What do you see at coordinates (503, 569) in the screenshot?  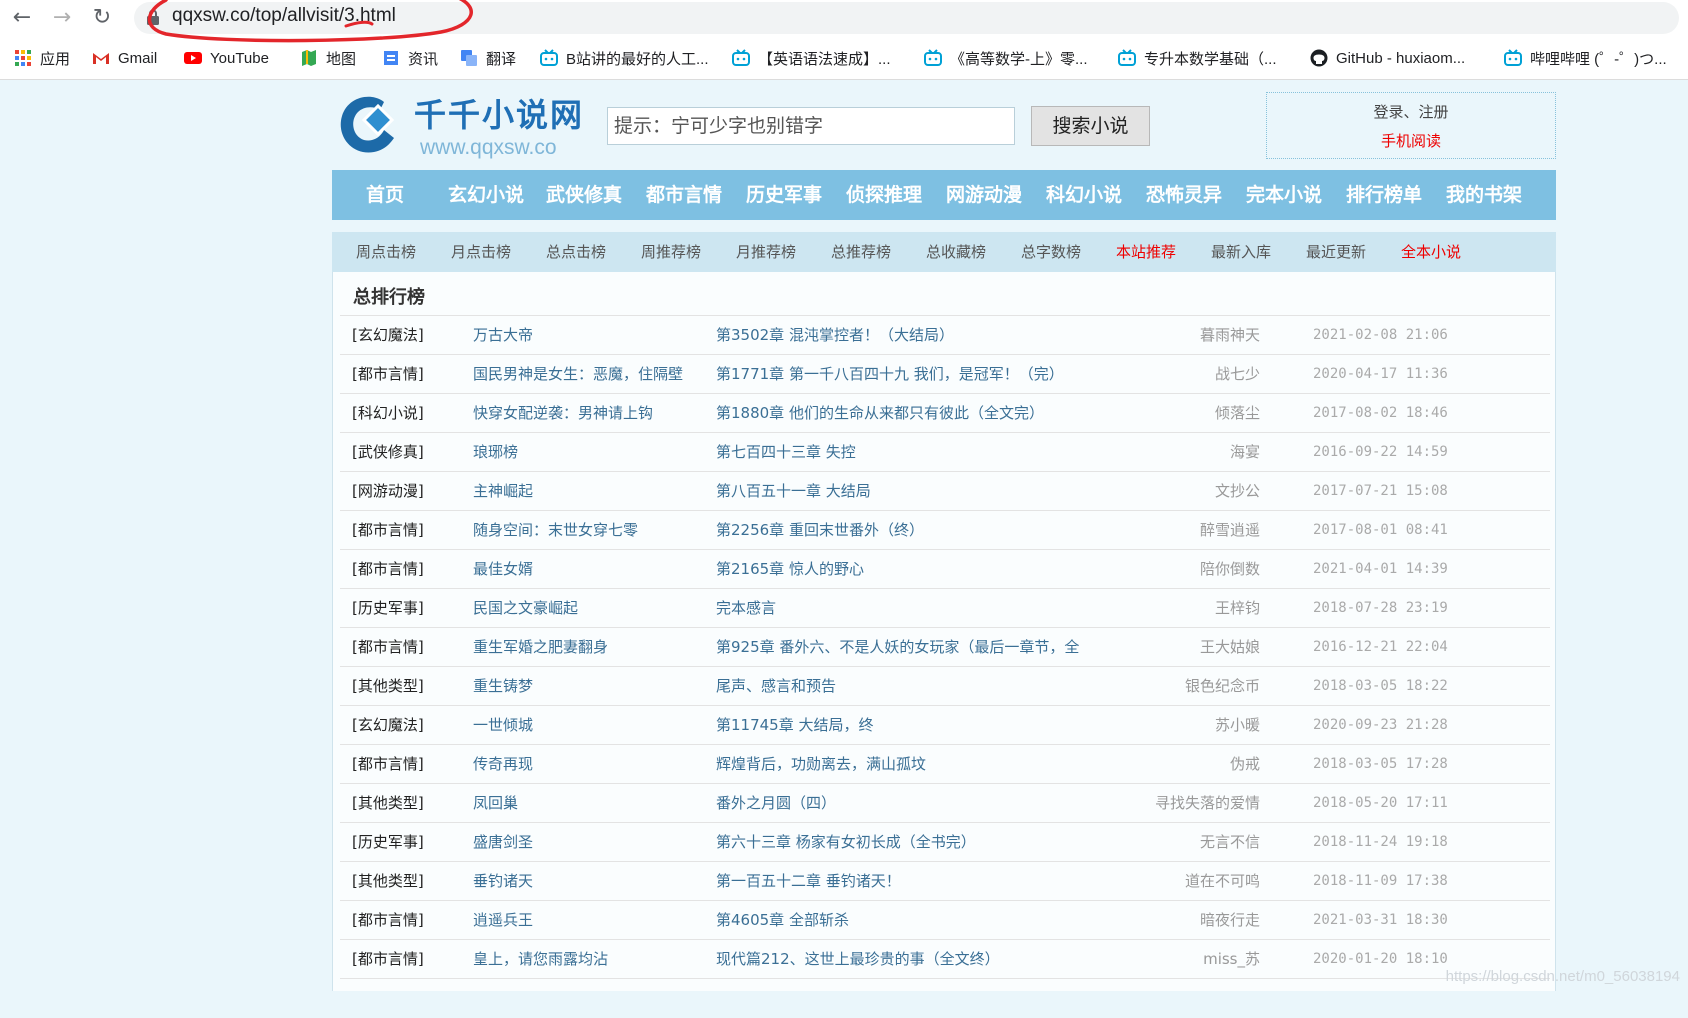 I see `row-book-title: 最佳女婿` at bounding box center [503, 569].